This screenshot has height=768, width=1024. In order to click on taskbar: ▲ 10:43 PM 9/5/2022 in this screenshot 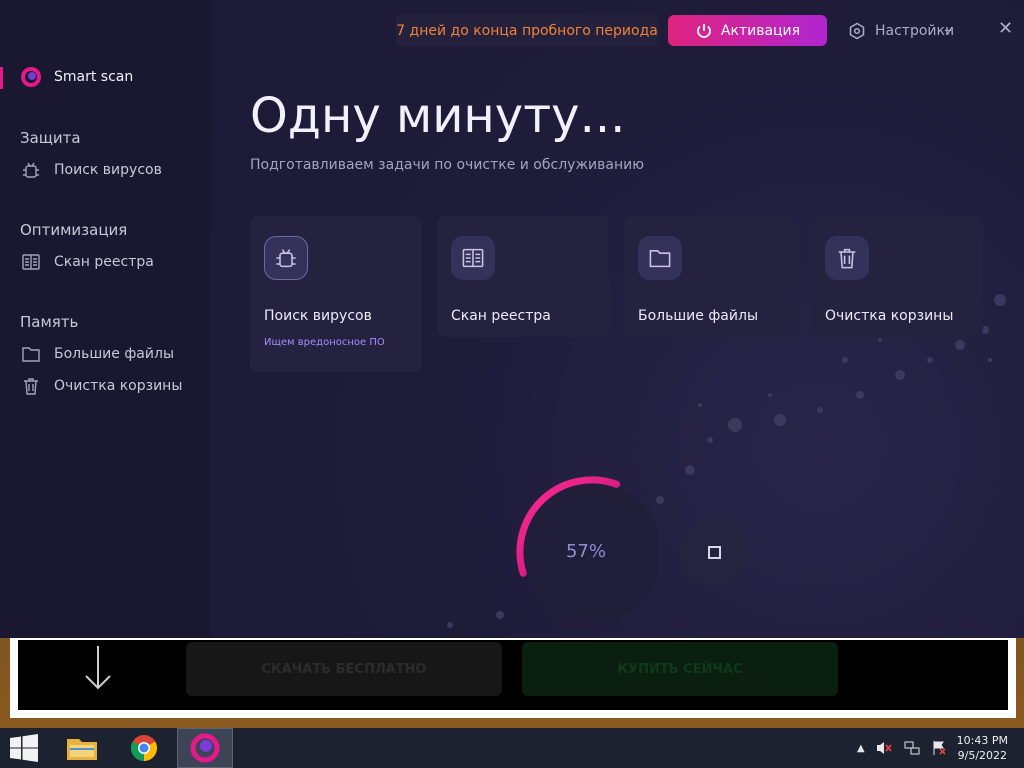, I will do `click(512, 748)`.